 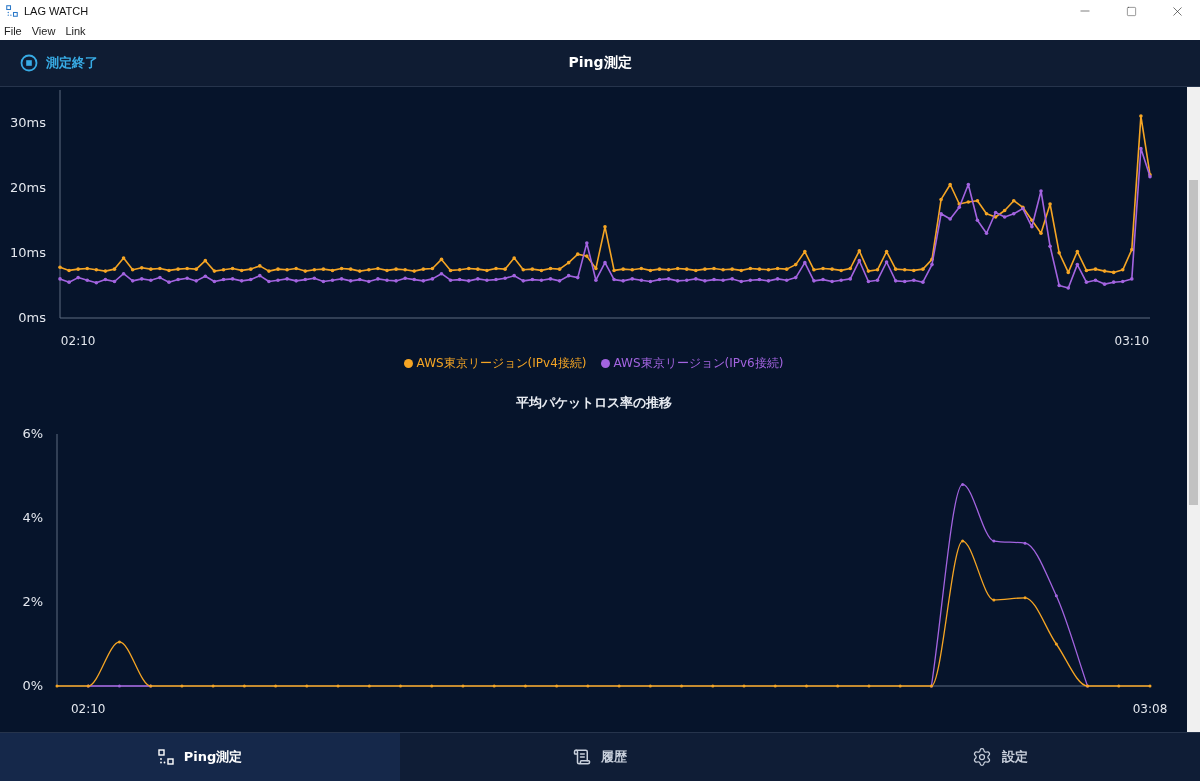 What do you see at coordinates (32, 433) in the screenshot?
I see `y-tick-label: 6%` at bounding box center [32, 433].